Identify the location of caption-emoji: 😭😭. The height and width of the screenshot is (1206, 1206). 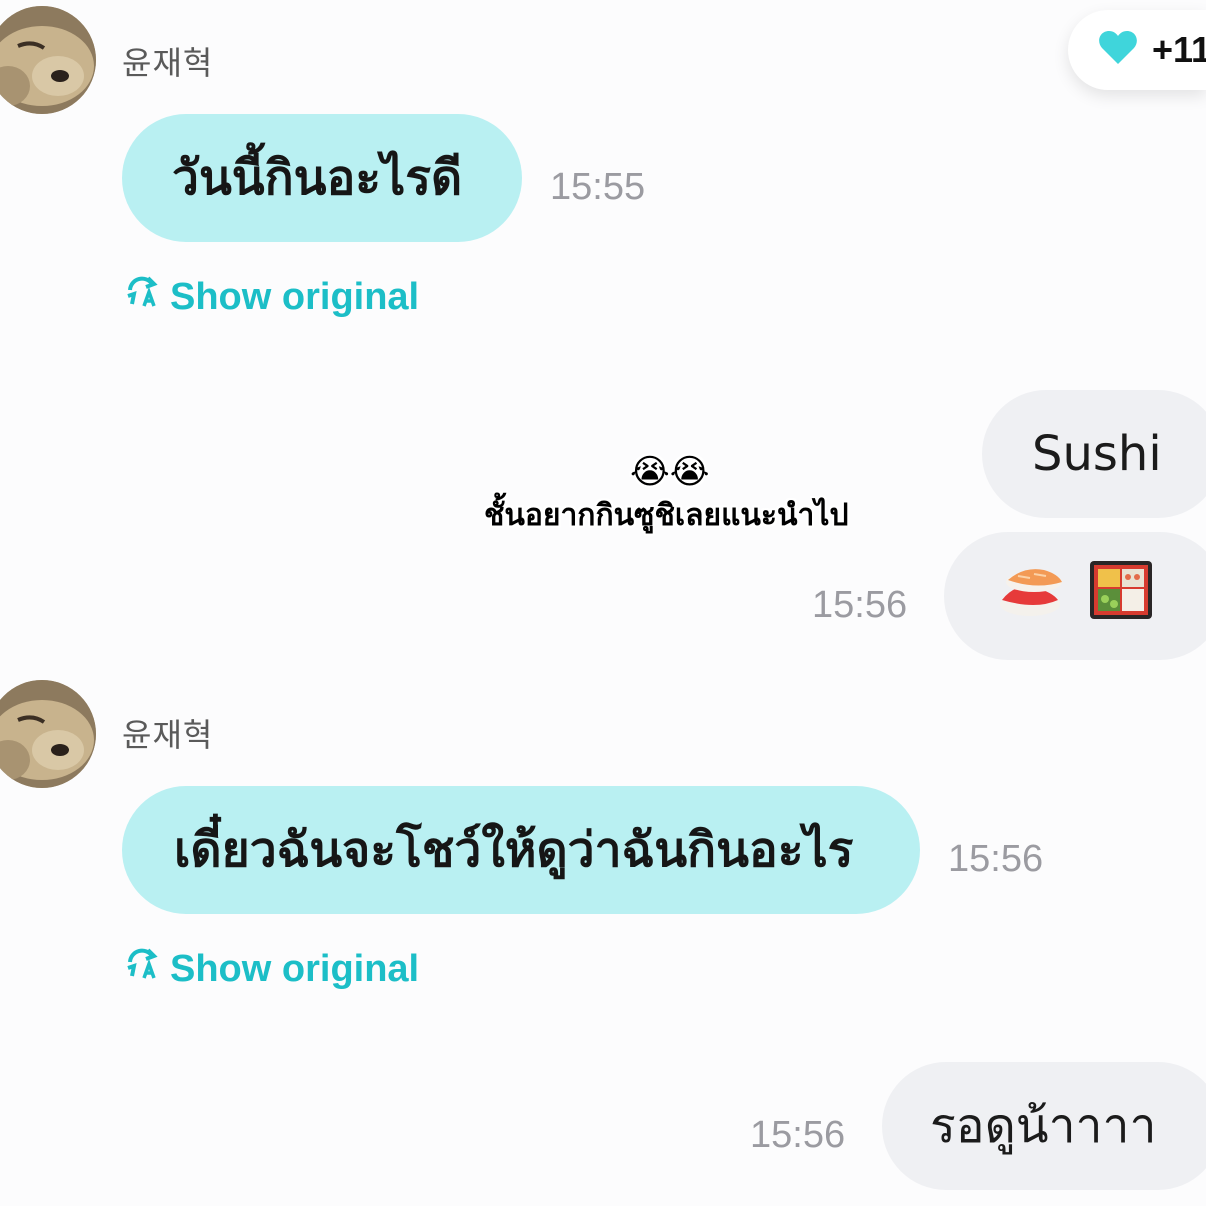
(670, 472).